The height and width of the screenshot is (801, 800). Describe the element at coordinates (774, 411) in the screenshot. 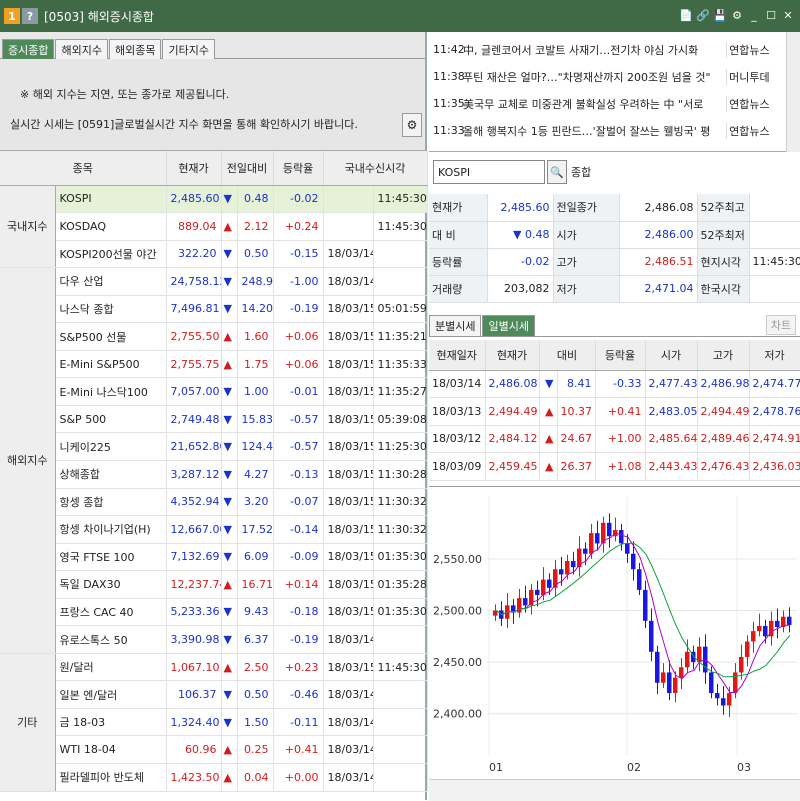

I see `daily-low: 2,478.76` at that location.